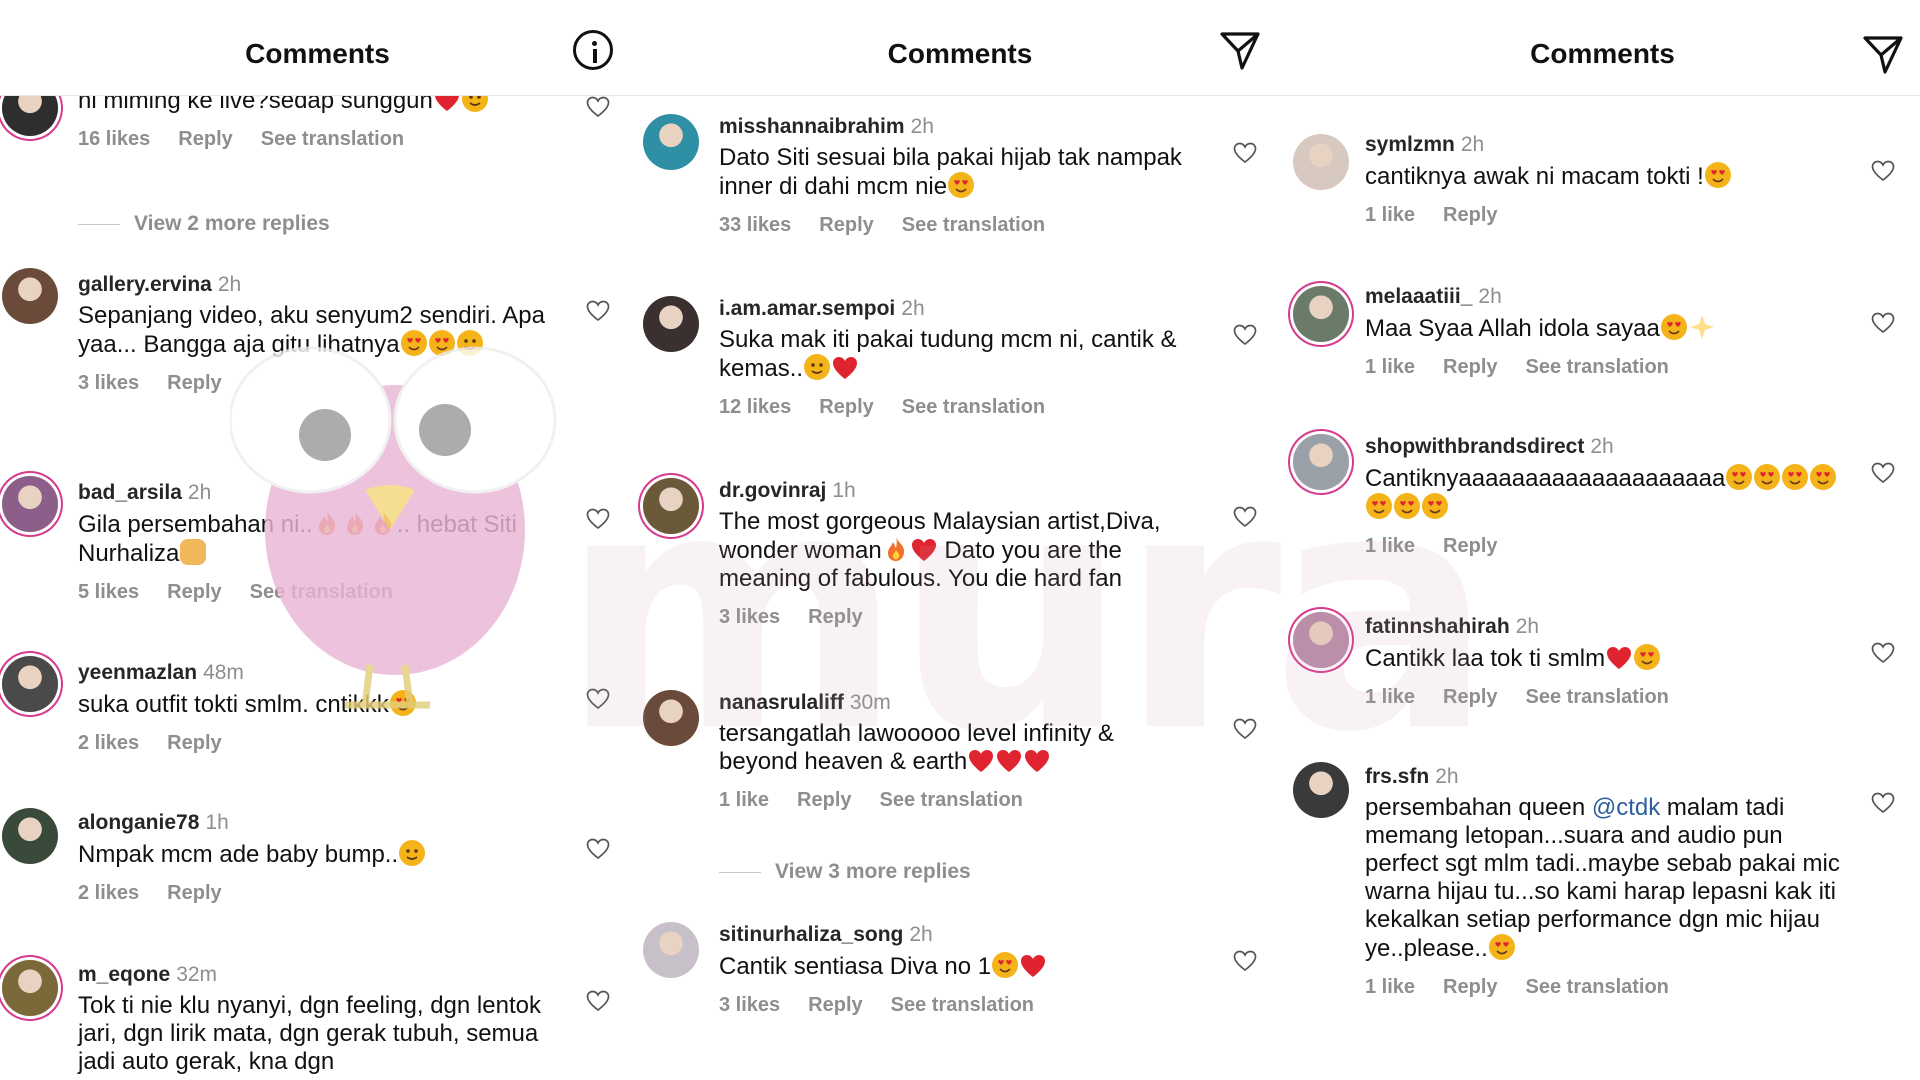 This screenshot has width=1920, height=1080. What do you see at coordinates (1602, 53) in the screenshot?
I see `page-title: Comments` at bounding box center [1602, 53].